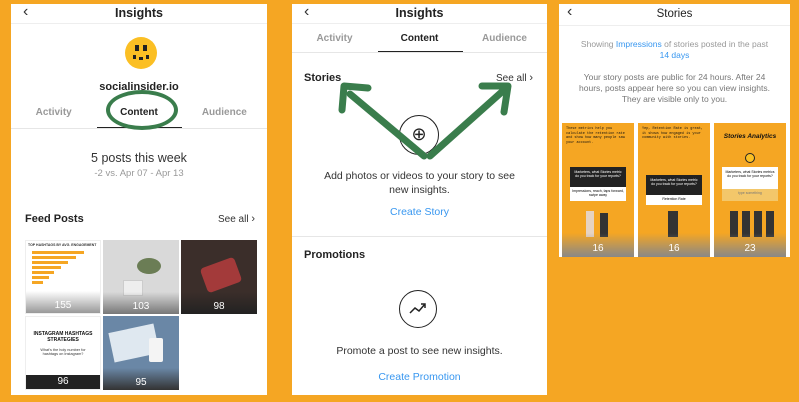  Describe the element at coordinates (335, 255) in the screenshot. I see `promotions-section-title: Promotions` at that location.